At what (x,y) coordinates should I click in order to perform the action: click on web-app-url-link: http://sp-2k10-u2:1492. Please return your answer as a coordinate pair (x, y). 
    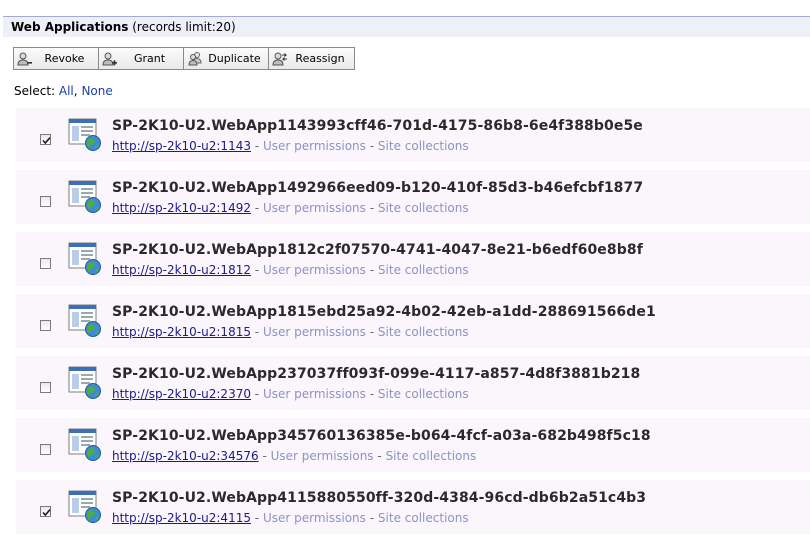
    Looking at the image, I should click on (181, 208).